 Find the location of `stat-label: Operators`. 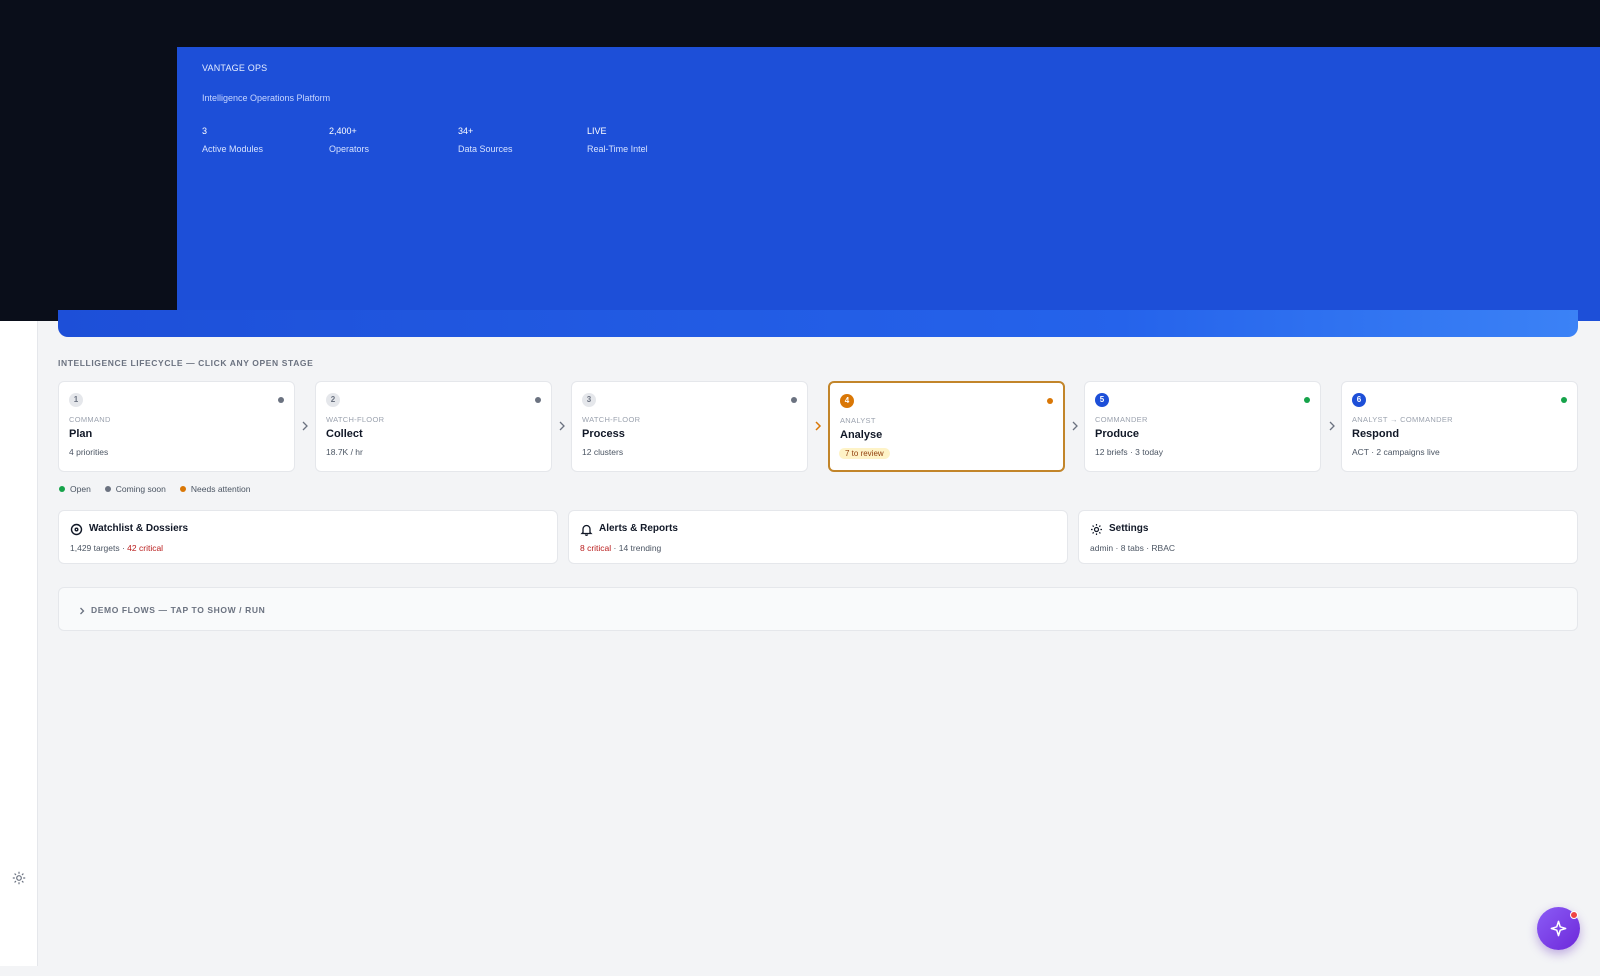

stat-label: Operators is located at coordinates (349, 149).